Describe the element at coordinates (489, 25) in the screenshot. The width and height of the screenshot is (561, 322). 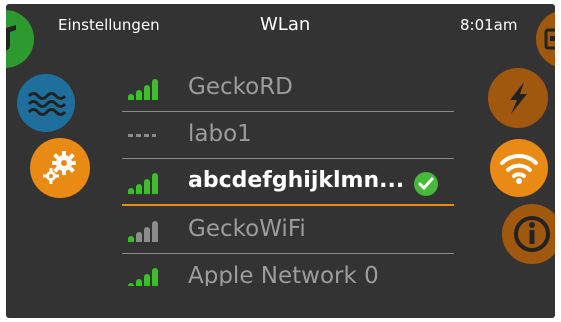
I see `clock-time: 8:01am` at that location.